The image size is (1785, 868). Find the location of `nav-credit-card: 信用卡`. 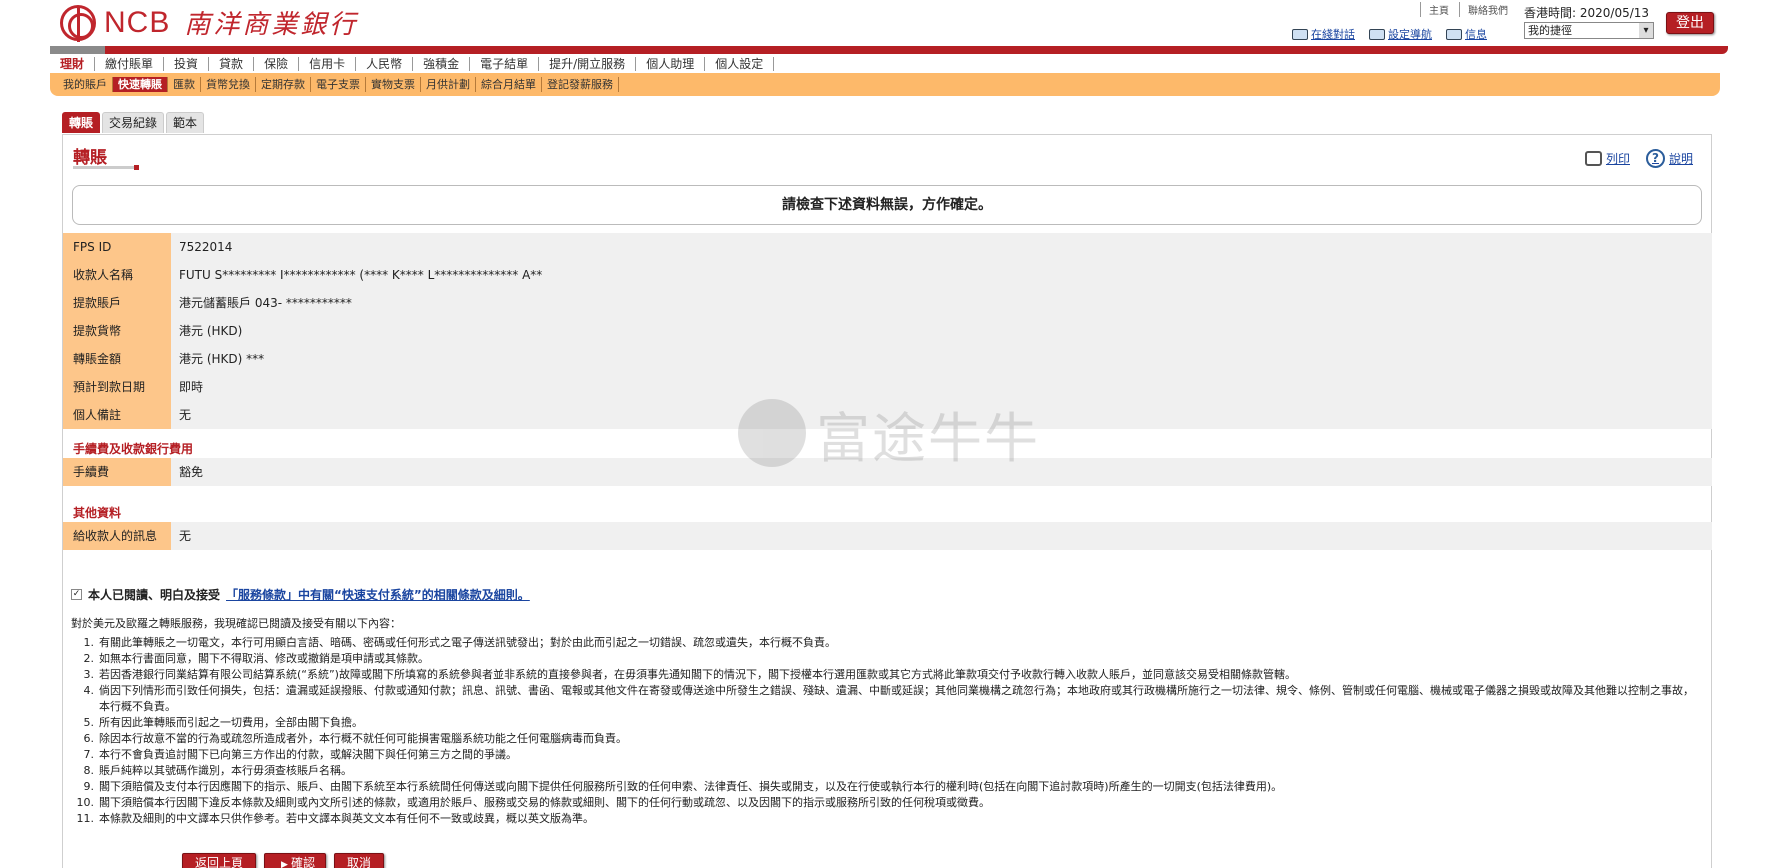

nav-credit-card: 信用卡 is located at coordinates (328, 64).